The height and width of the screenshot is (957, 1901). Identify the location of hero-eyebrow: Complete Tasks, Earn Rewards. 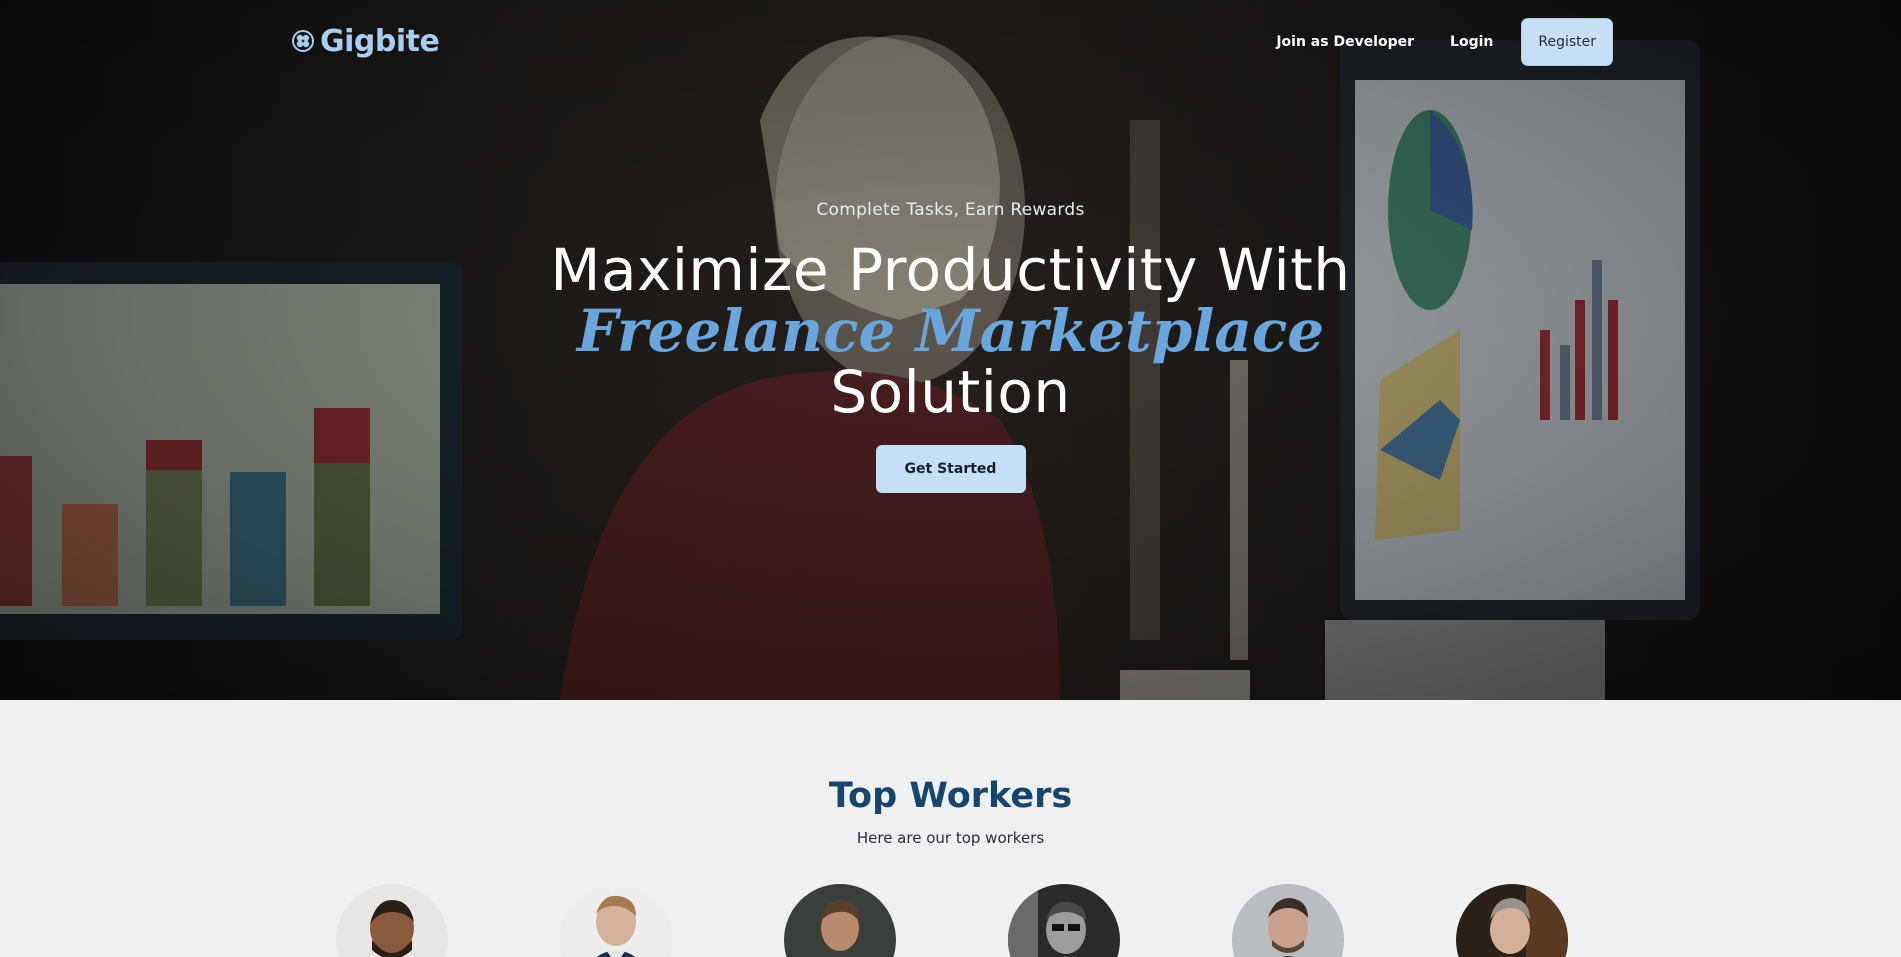
(950, 210).